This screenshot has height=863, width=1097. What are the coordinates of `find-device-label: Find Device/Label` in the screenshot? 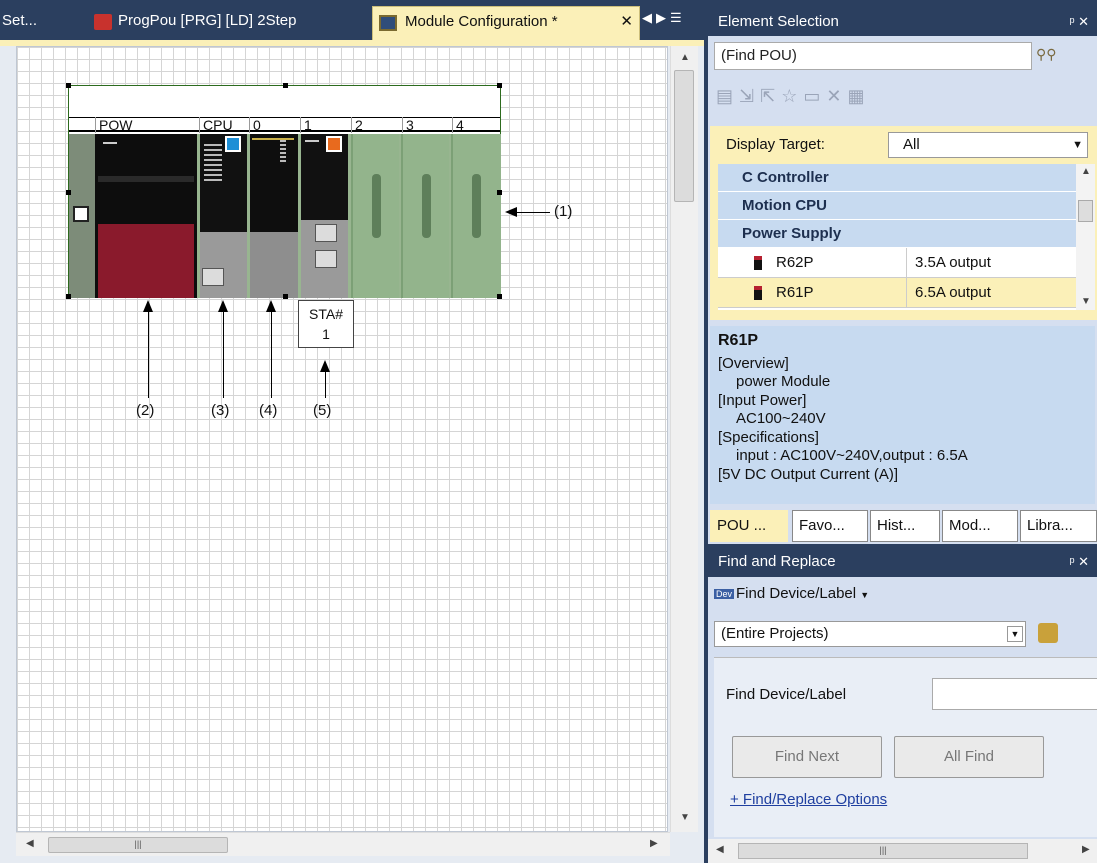 It's located at (786, 694).